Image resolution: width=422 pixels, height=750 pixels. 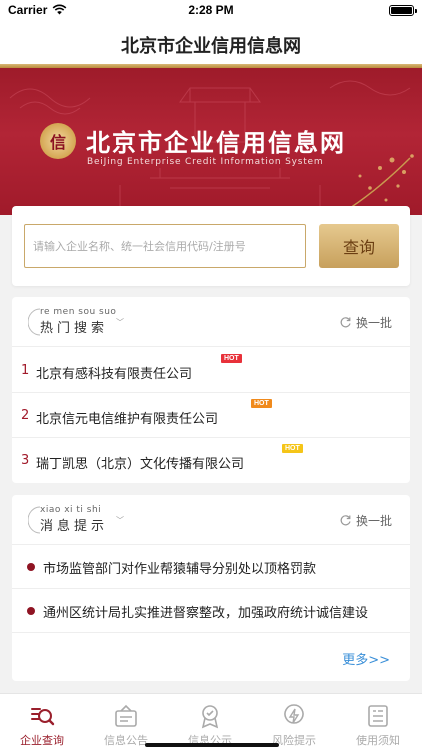 I want to click on clock: 2:28 PM, so click(x=211, y=10).